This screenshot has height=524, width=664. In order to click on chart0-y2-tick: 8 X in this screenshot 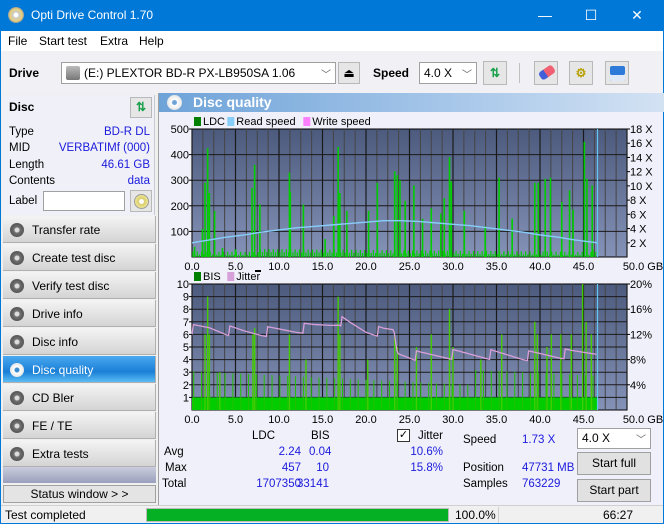, I will do `click(638, 201)`.